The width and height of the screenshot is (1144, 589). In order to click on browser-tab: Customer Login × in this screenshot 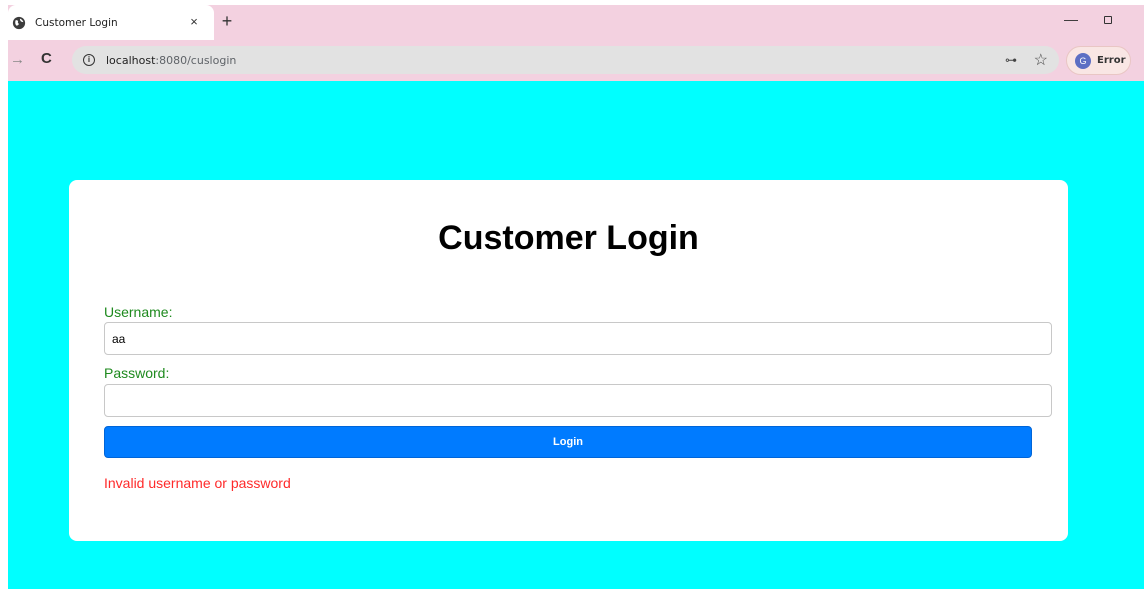, I will do `click(111, 22)`.